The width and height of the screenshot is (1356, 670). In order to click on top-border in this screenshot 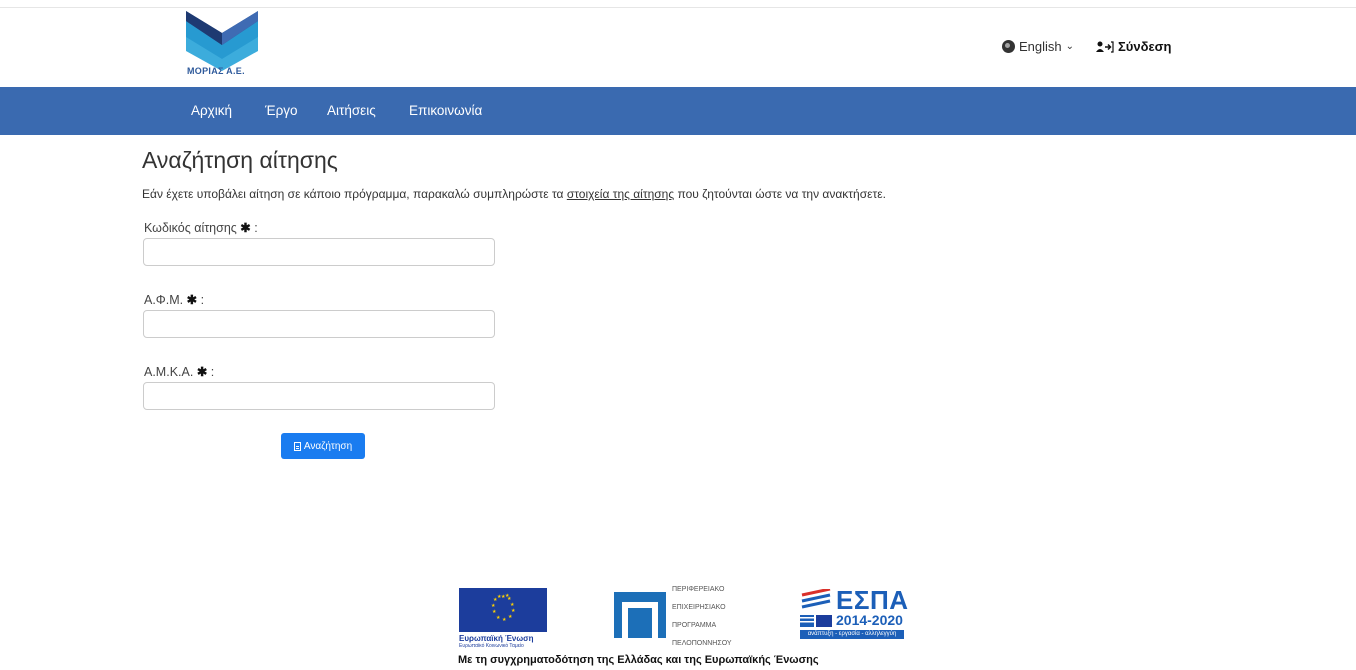, I will do `click(678, 4)`.